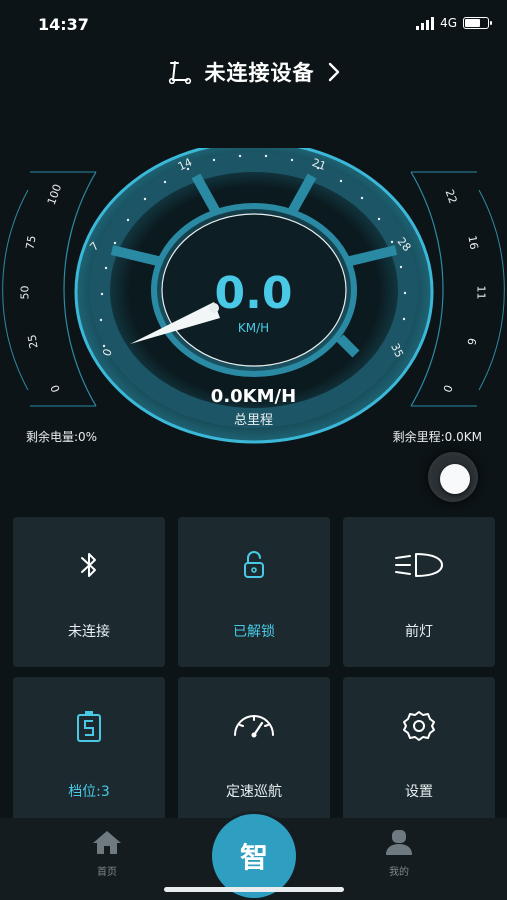 Image resolution: width=507 pixels, height=900 pixels. I want to click on tile-bluetooth: 未连接, so click(89, 592).